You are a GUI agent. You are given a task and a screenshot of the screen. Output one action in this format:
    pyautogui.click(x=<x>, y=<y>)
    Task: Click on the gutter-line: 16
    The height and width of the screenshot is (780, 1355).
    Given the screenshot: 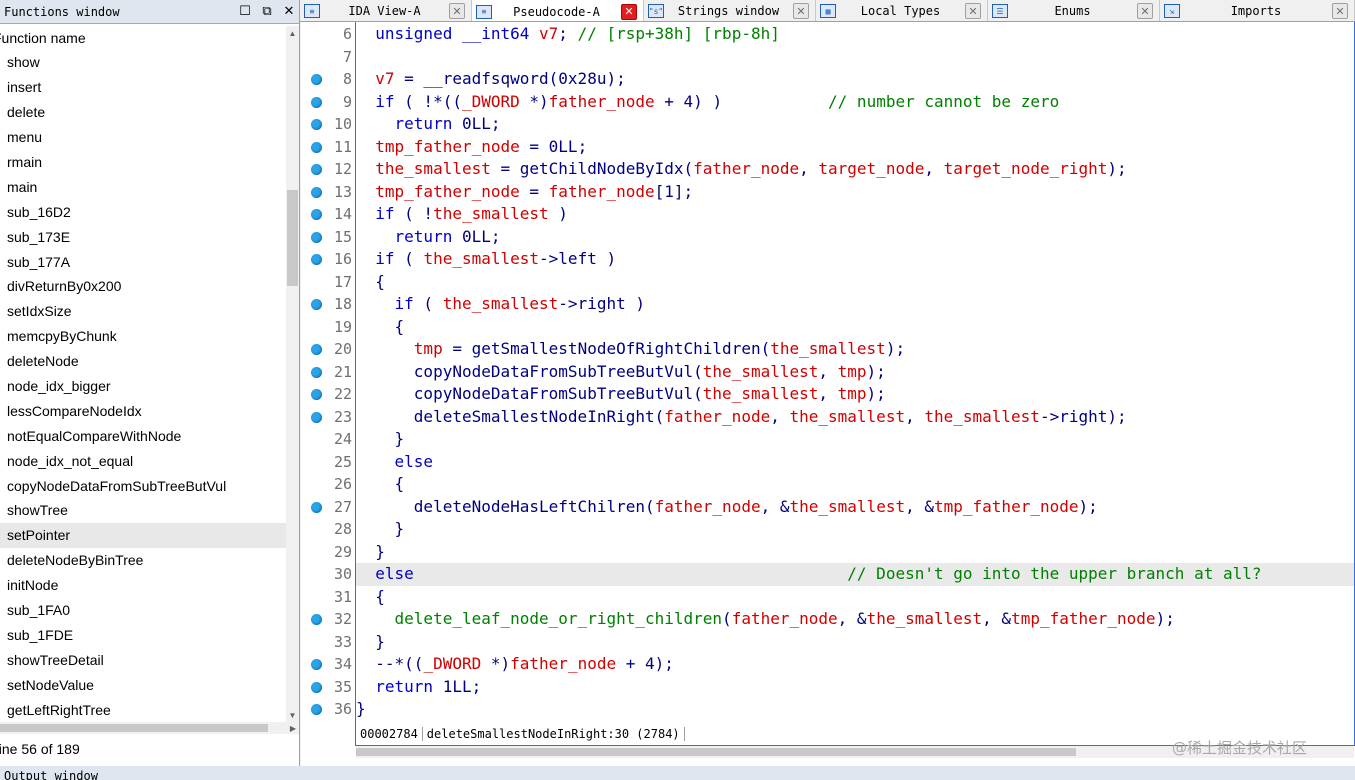 What is the action you would take?
    pyautogui.click(x=328, y=259)
    